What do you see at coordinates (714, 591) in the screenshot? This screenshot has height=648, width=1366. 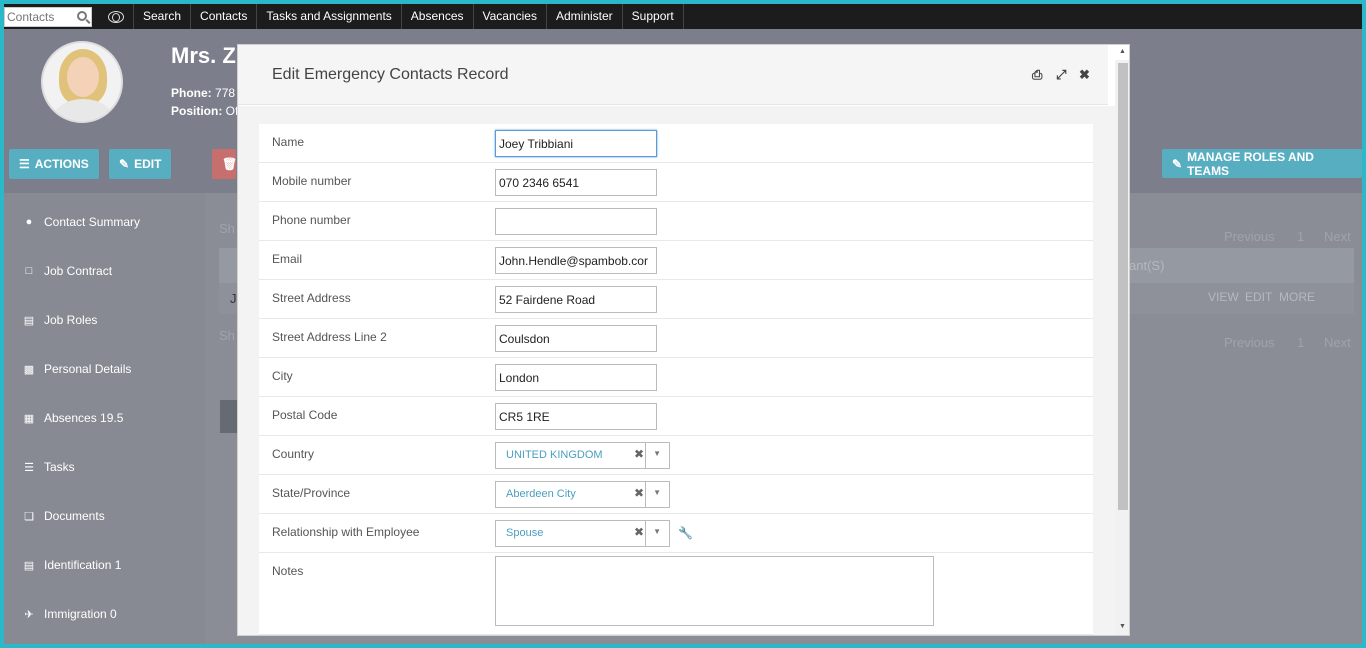 I see `notes-field` at bounding box center [714, 591].